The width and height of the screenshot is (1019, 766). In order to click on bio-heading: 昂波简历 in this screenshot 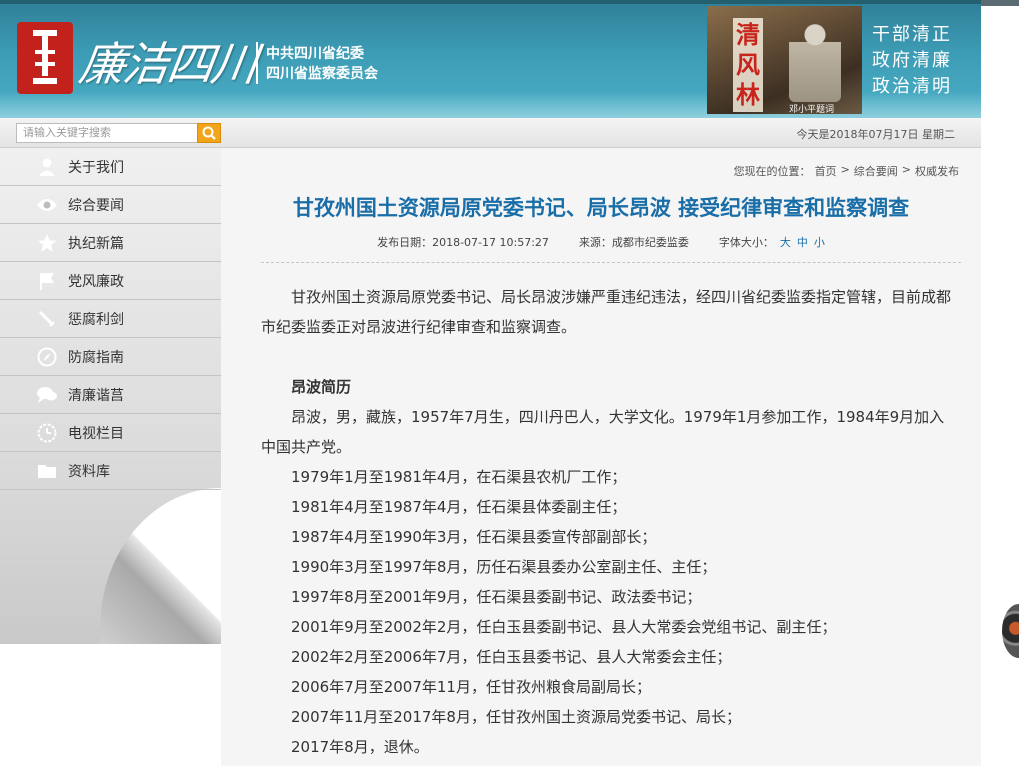, I will do `click(321, 387)`.